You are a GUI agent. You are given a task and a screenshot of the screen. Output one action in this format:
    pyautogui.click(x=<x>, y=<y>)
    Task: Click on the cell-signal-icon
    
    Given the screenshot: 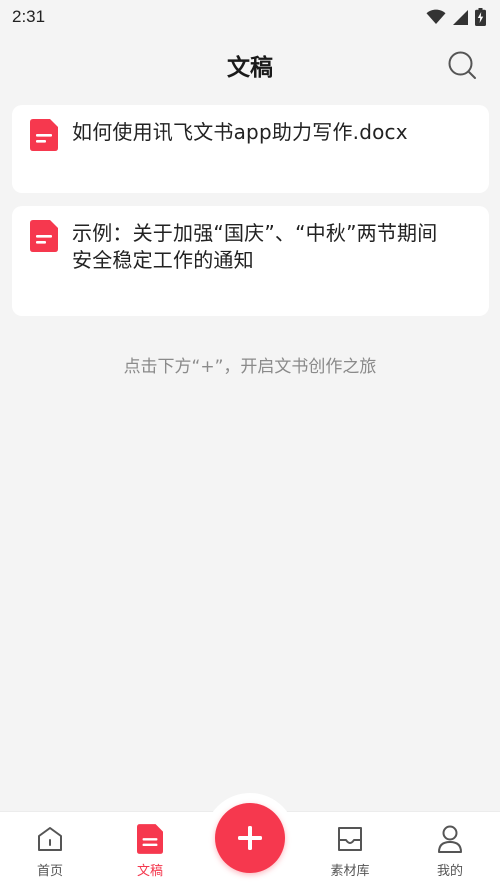 What is the action you would take?
    pyautogui.click(x=460, y=17)
    